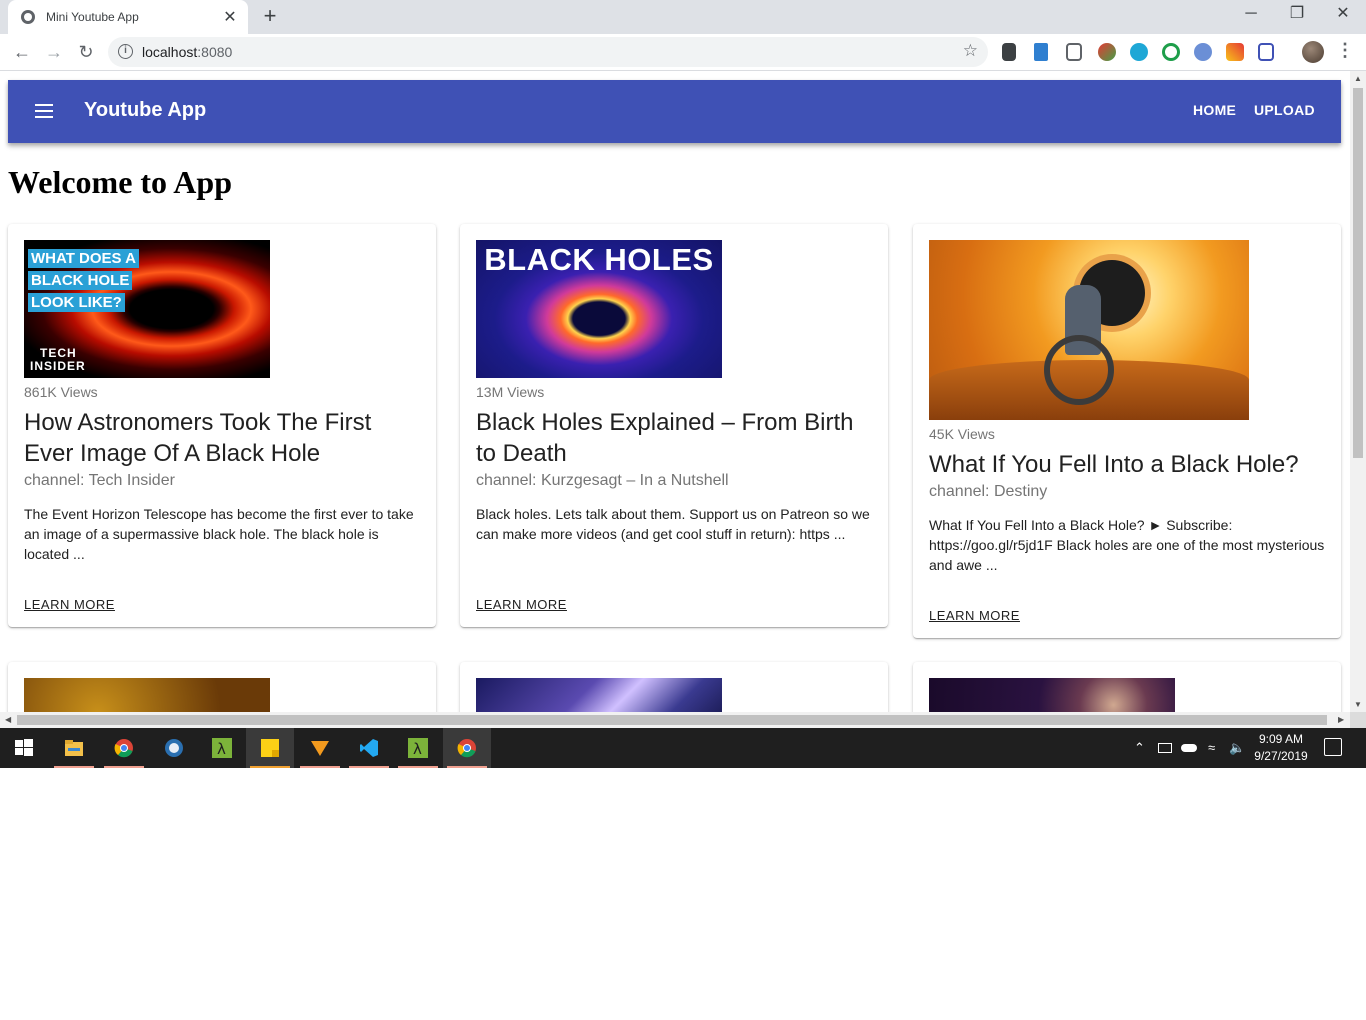  I want to click on taskbar-chrome, so click(124, 748).